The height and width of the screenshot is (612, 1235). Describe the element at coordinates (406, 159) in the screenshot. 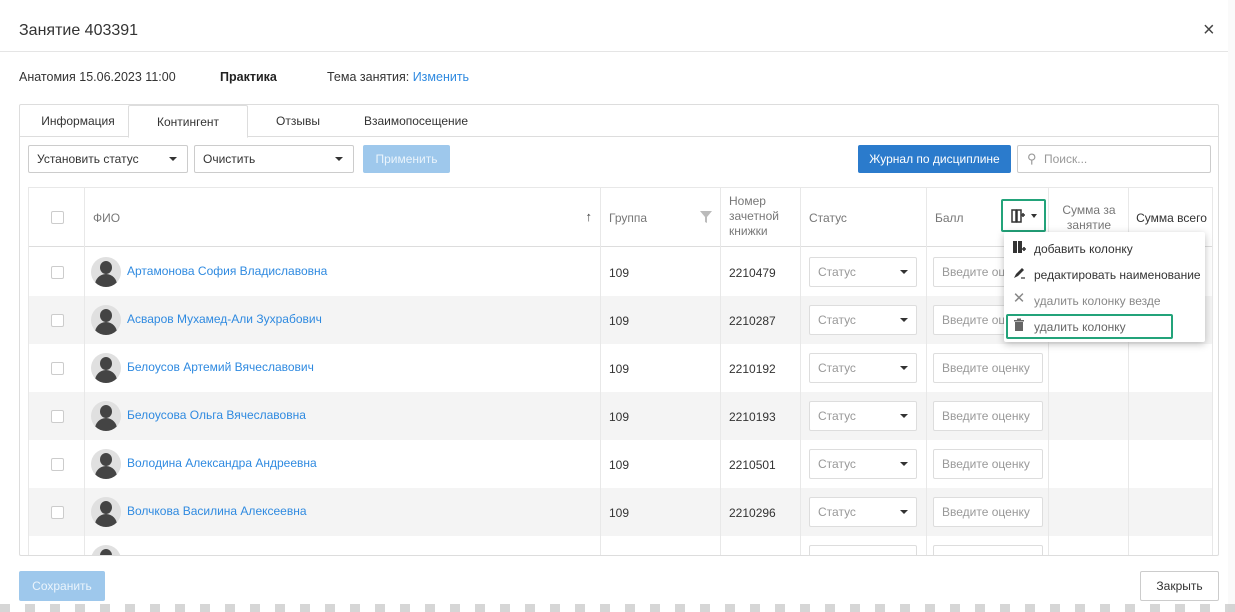

I see `apply-button: Применить` at that location.